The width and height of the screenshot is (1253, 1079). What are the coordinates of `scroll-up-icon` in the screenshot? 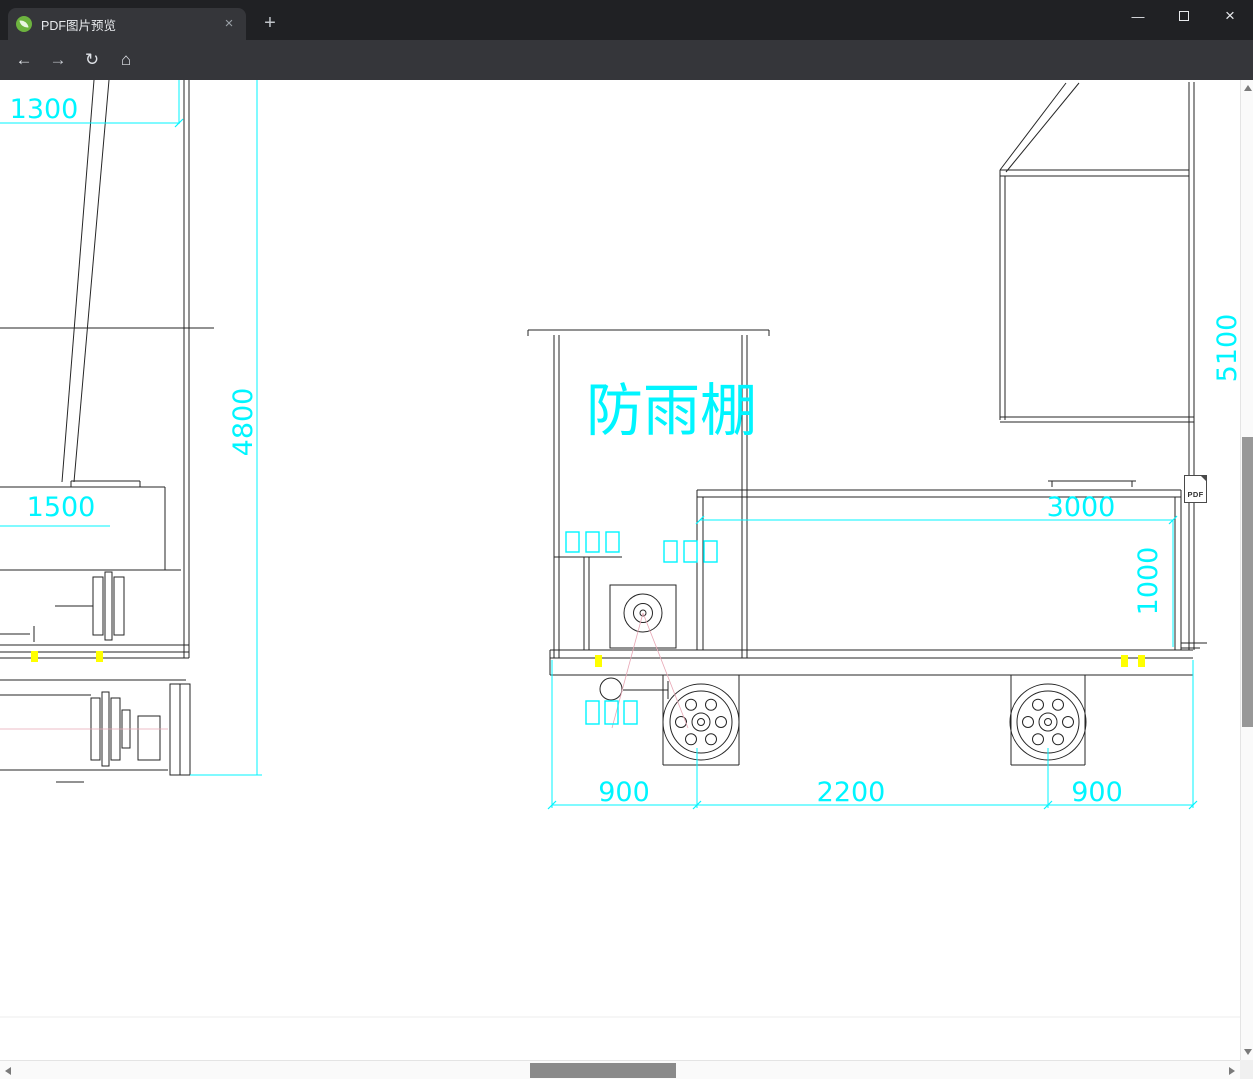 It's located at (1248, 88).